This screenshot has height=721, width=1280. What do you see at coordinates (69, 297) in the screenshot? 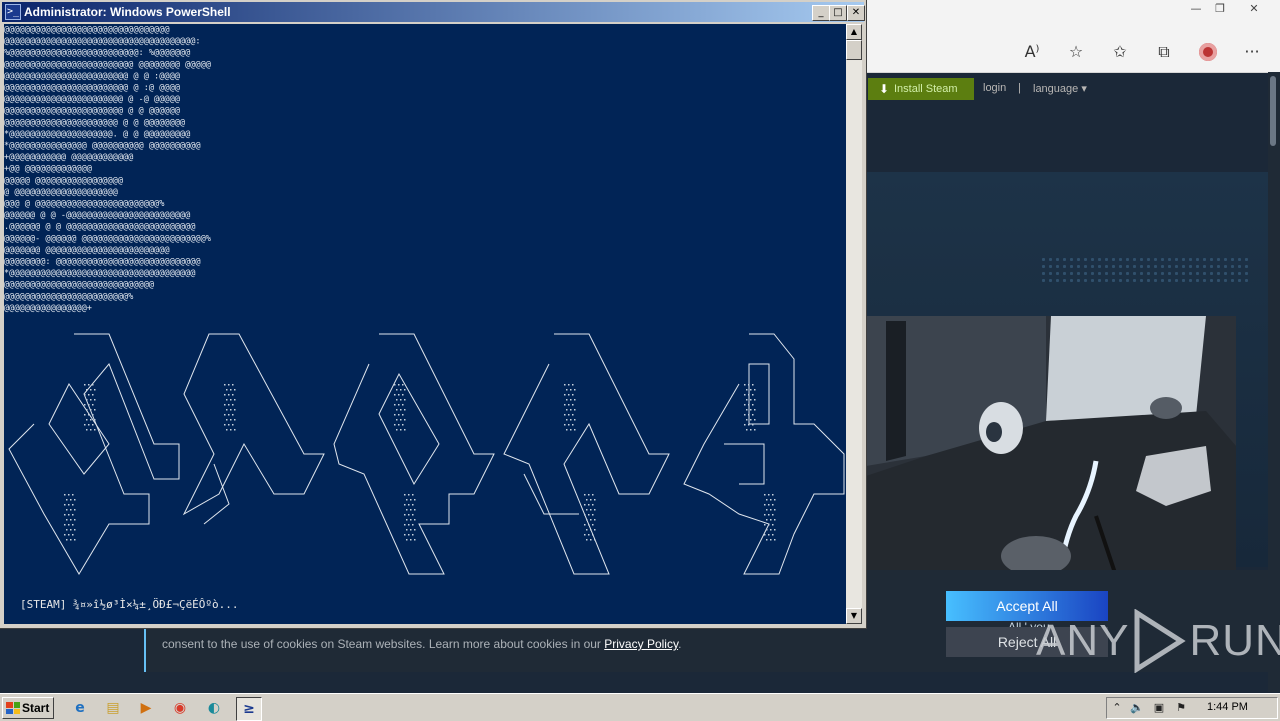
I see `ascii-art-line: @@@@@@@@@@@@@@@@@@@@@@@@%` at bounding box center [69, 297].